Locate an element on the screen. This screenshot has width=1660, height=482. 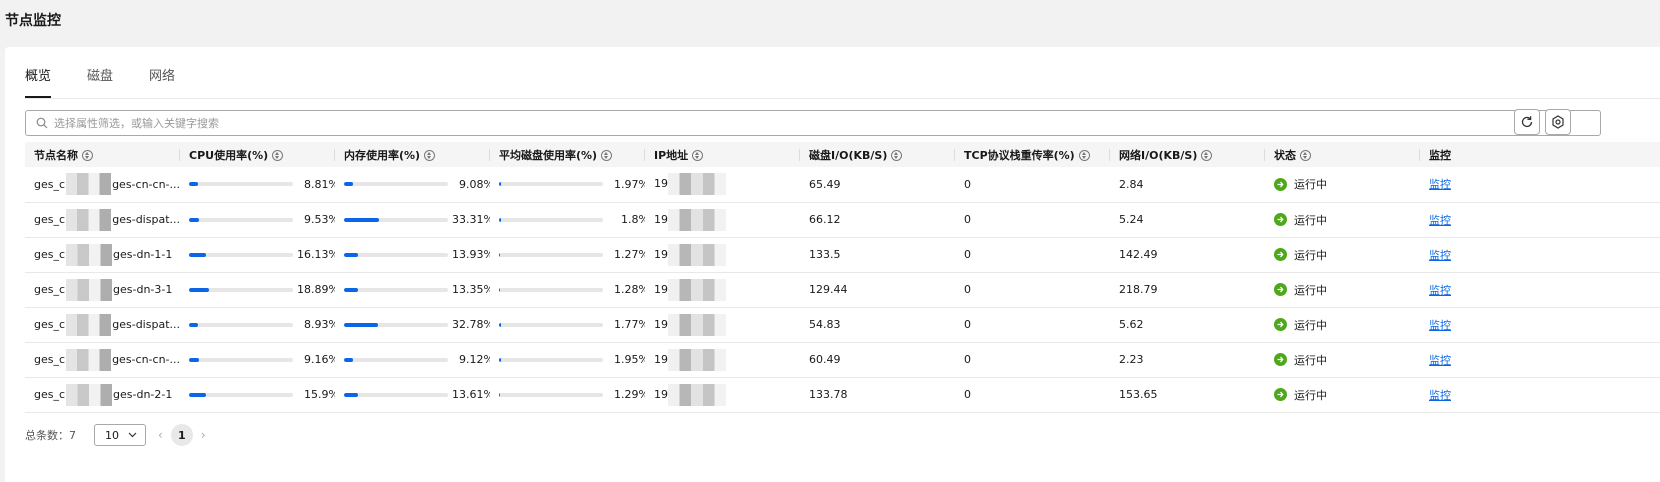
col-header-cpu: CPU使用率(%) is located at coordinates (257, 154).